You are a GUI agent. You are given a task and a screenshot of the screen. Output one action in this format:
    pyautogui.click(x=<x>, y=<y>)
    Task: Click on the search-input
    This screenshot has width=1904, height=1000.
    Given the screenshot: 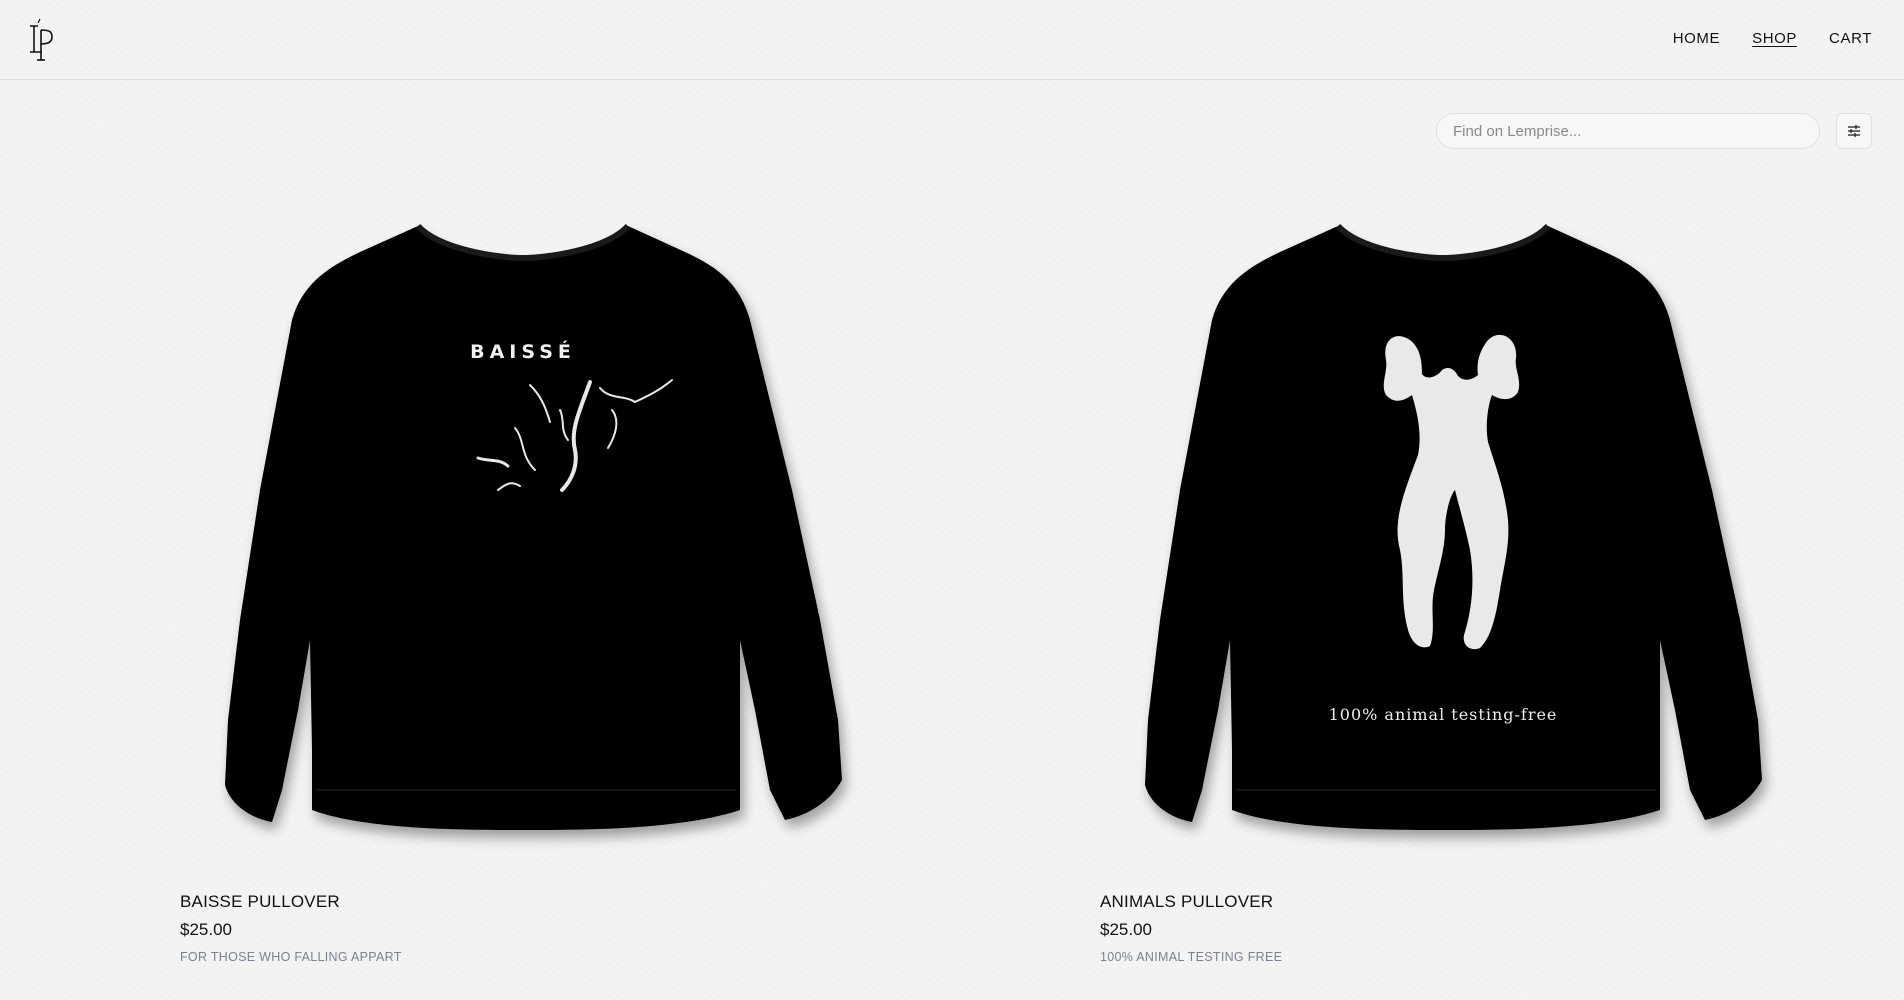 What is the action you would take?
    pyautogui.click(x=1615, y=131)
    